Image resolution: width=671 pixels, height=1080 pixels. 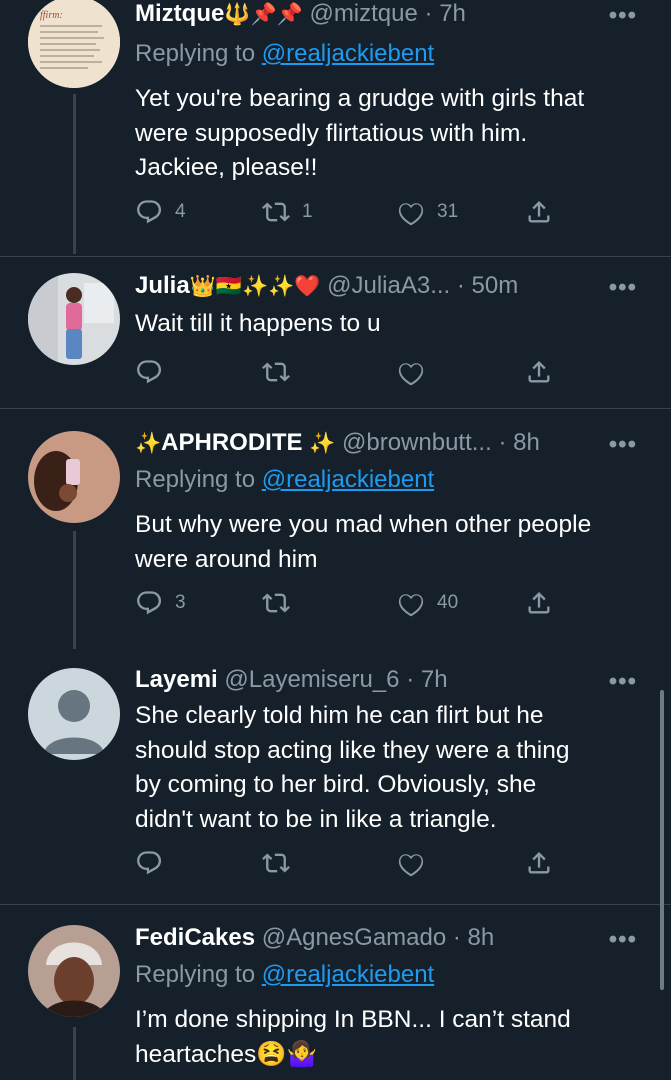 I want to click on reply-button: 3, so click(x=160, y=603).